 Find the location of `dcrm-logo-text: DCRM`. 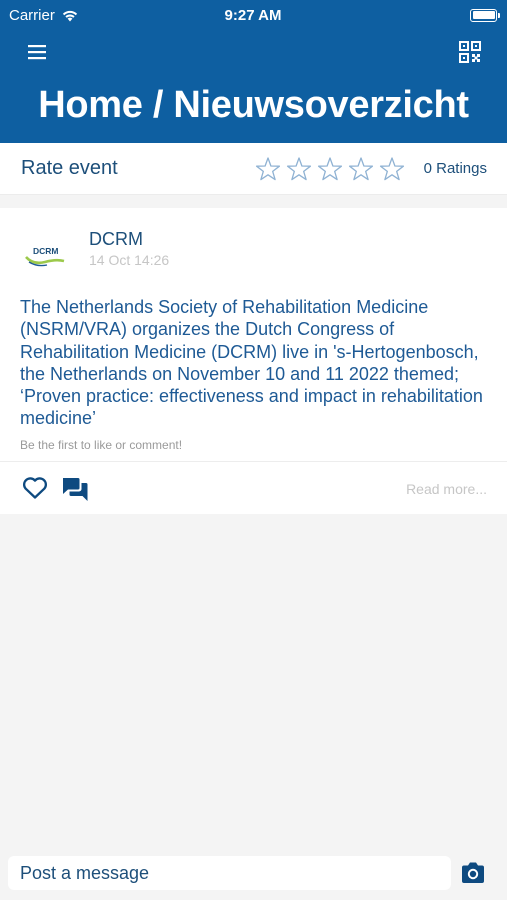

dcrm-logo-text: DCRM is located at coordinates (46, 251).